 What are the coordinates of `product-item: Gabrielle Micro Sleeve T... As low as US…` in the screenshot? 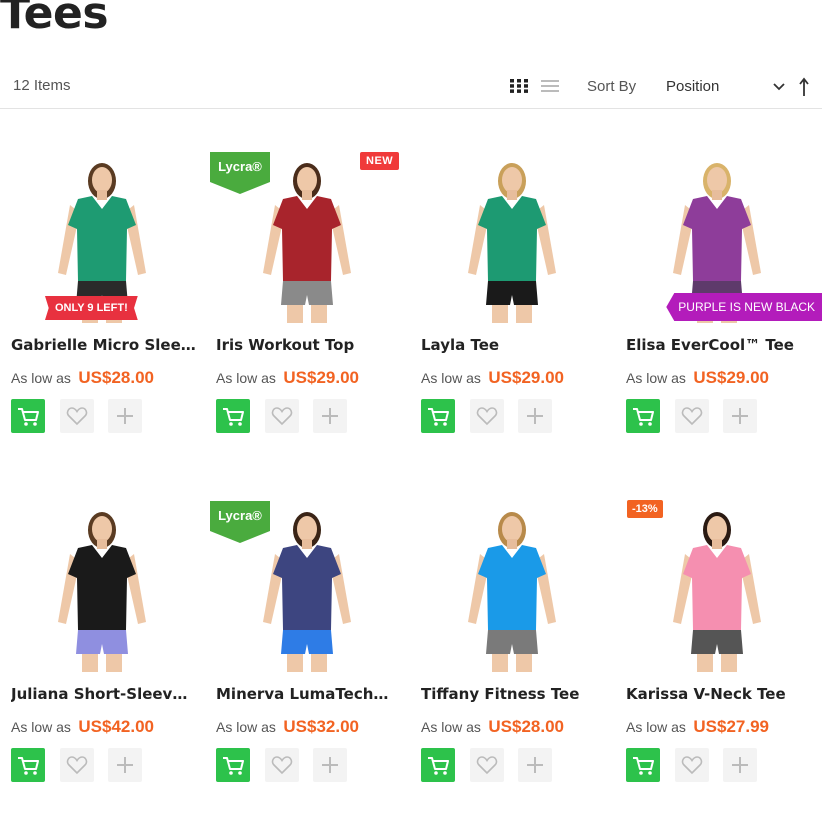 It's located at (102, 305).